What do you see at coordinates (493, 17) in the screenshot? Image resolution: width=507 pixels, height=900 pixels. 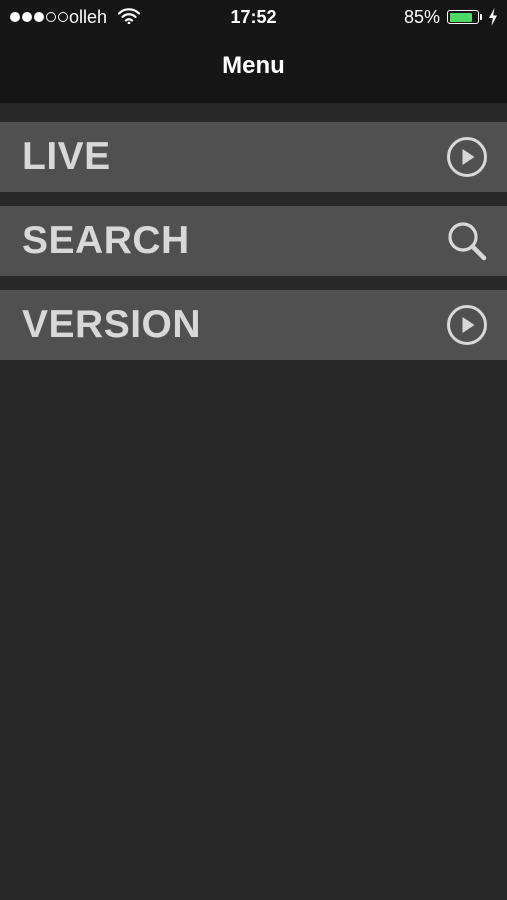 I see `charging-icon` at bounding box center [493, 17].